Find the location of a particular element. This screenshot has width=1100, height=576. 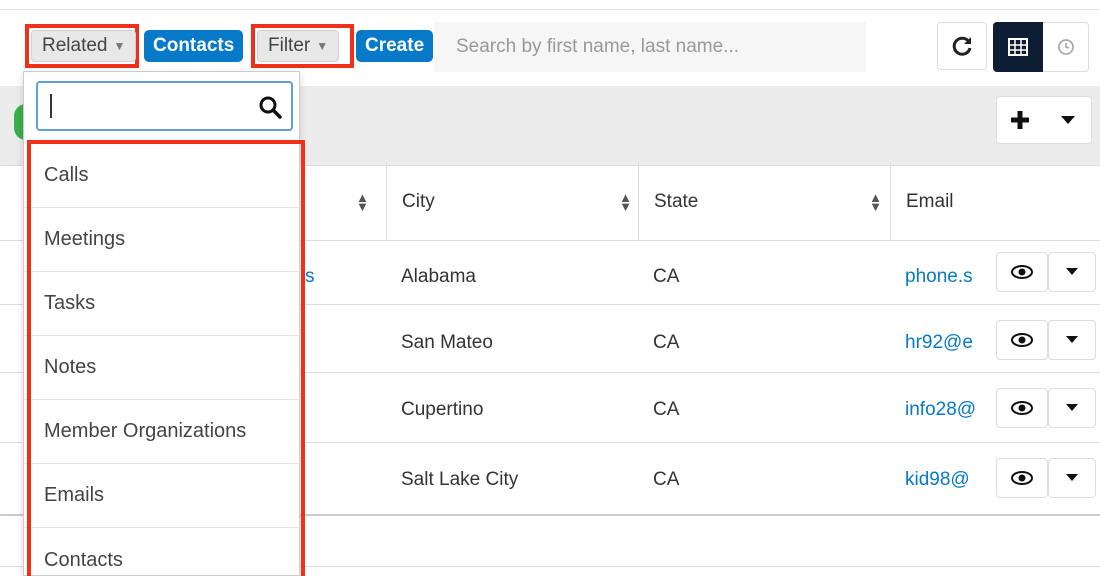

grid-icon is located at coordinates (1018, 47).